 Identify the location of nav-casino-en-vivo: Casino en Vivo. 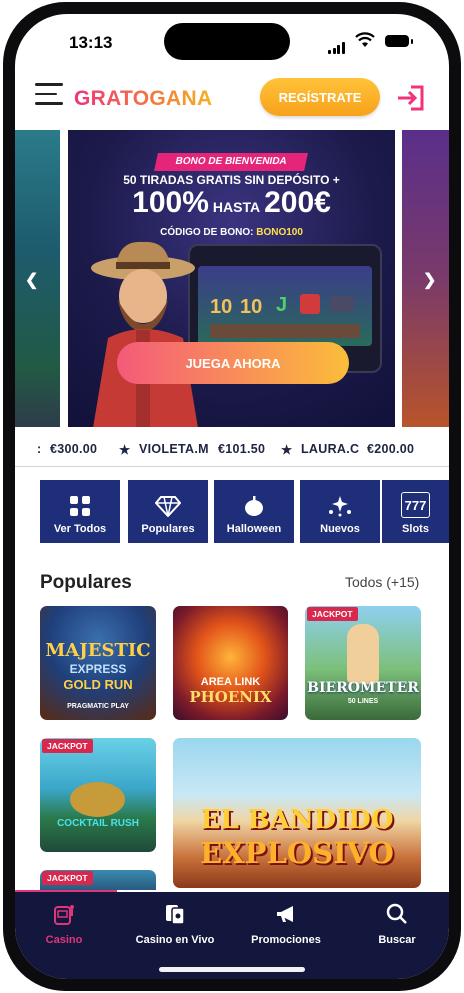
(175, 922).